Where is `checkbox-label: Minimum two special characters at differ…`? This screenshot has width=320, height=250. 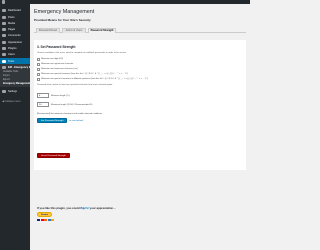
checkbox-label: Minimum two special characters at differ… is located at coordinates (94, 79).